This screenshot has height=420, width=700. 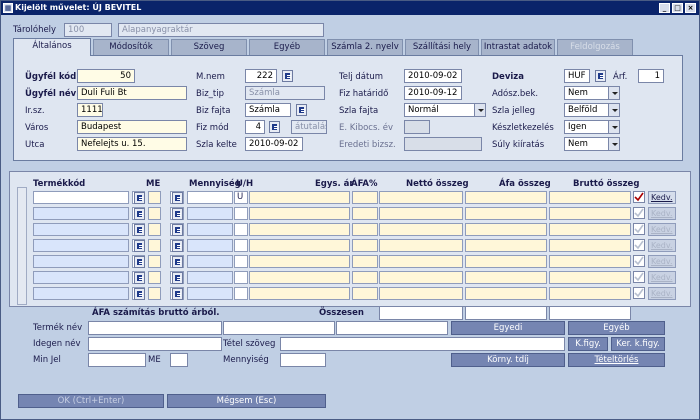 I want to click on tab-intrastat: Intrastat adatok, so click(x=518, y=47).